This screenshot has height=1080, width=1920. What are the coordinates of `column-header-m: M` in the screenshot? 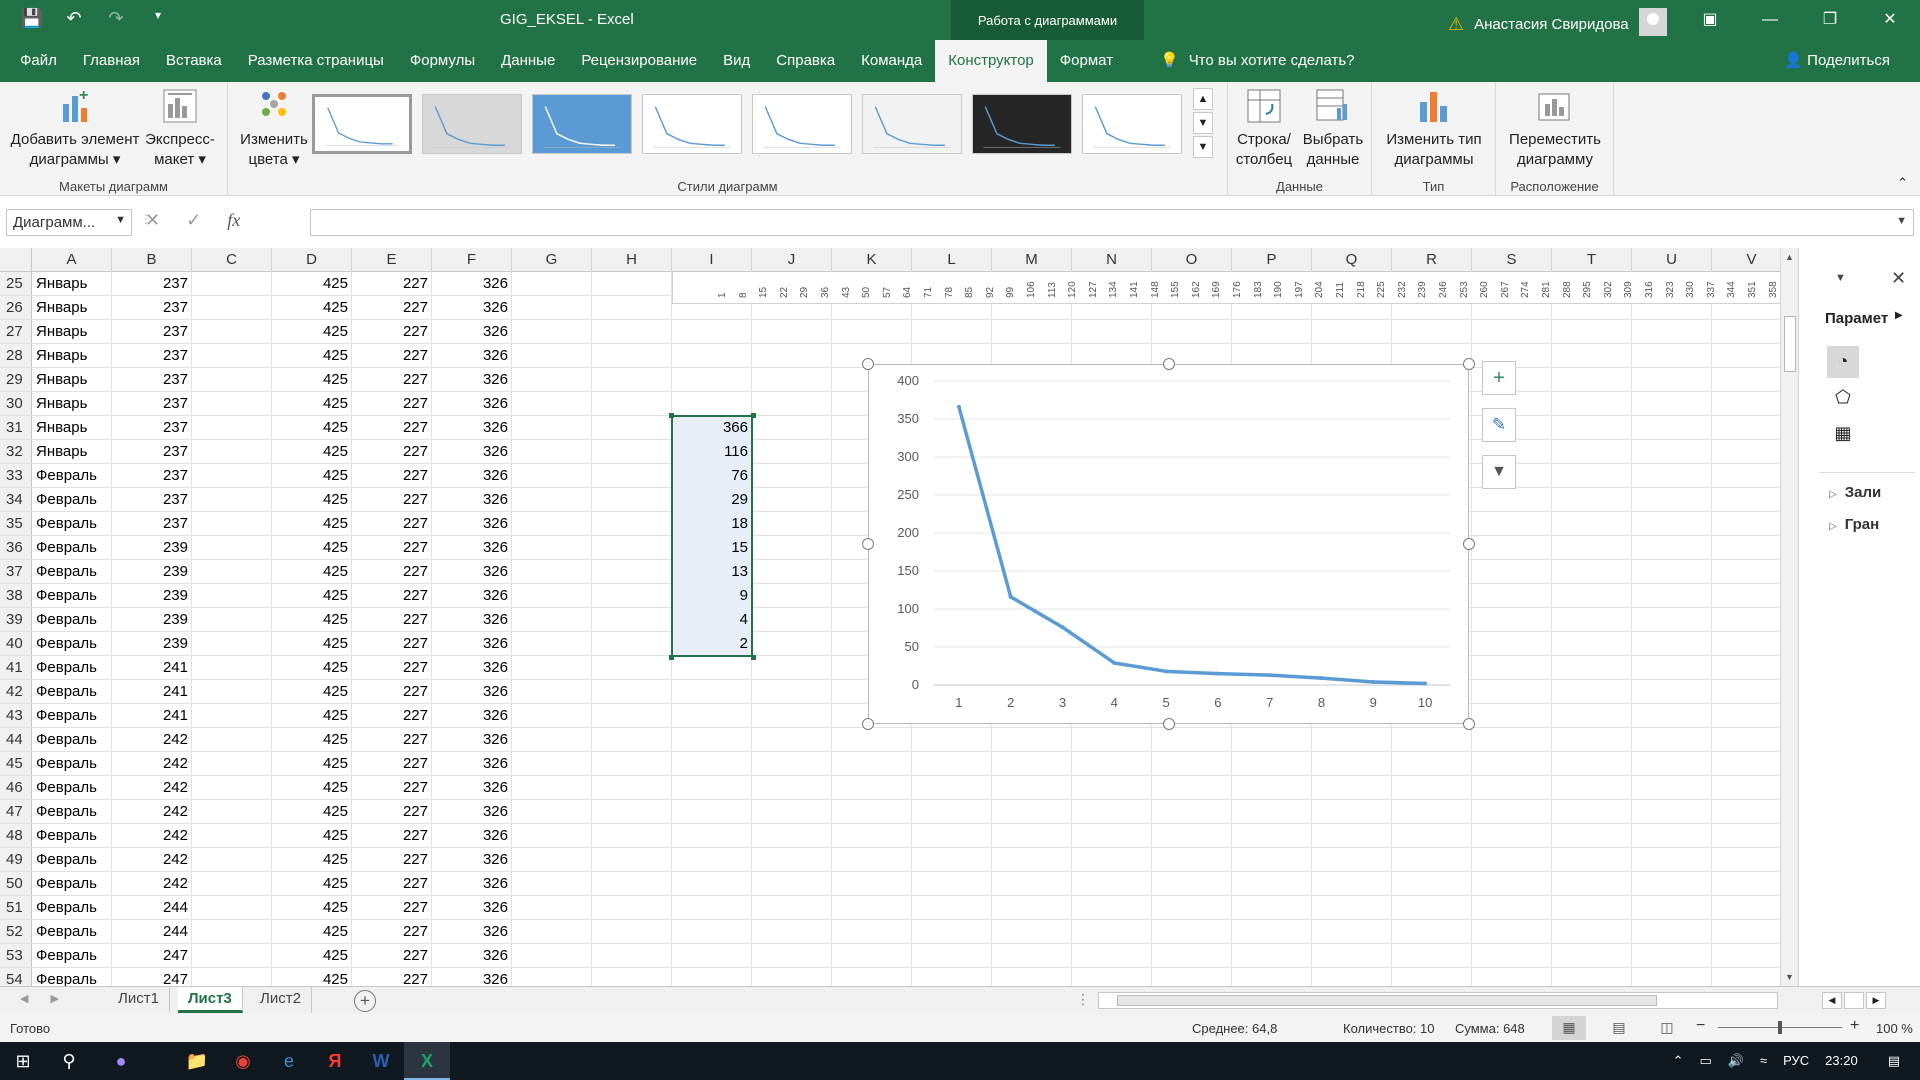 It's located at (1032, 260).